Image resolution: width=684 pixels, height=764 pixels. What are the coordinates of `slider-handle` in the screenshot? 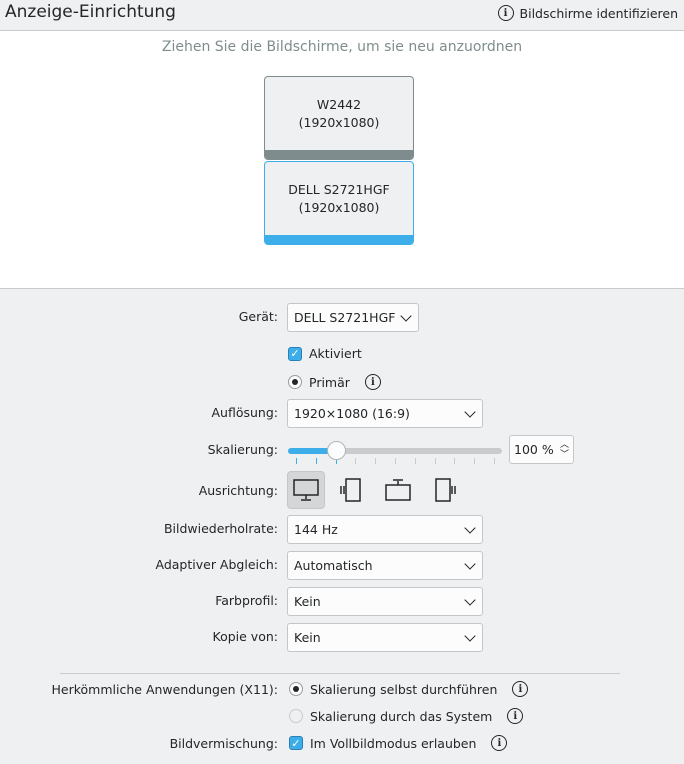 It's located at (336, 450).